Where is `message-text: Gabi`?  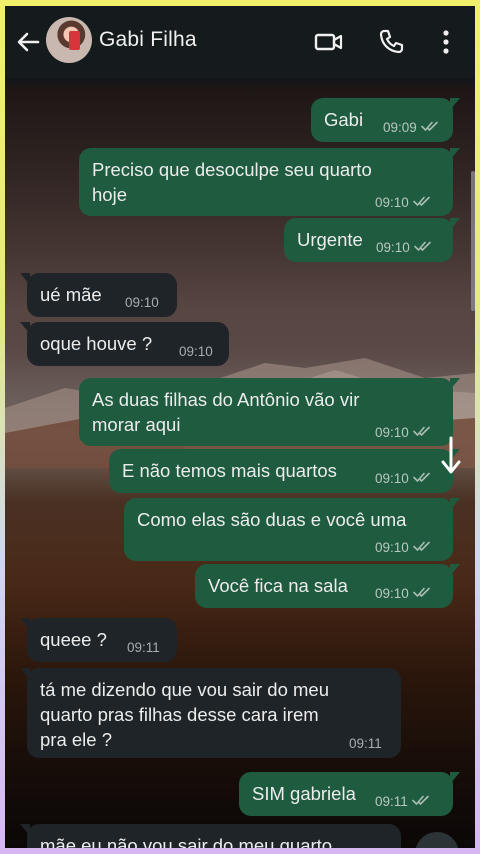
message-text: Gabi is located at coordinates (344, 119).